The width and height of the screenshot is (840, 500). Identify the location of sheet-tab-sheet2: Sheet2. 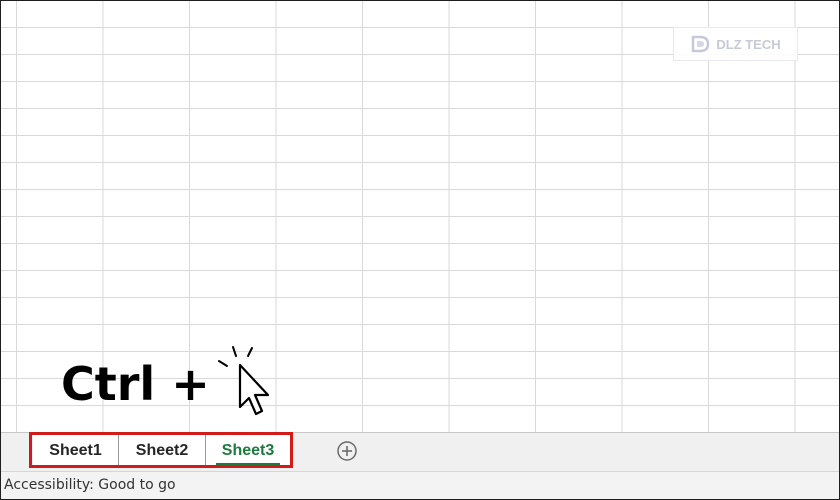
(162, 450).